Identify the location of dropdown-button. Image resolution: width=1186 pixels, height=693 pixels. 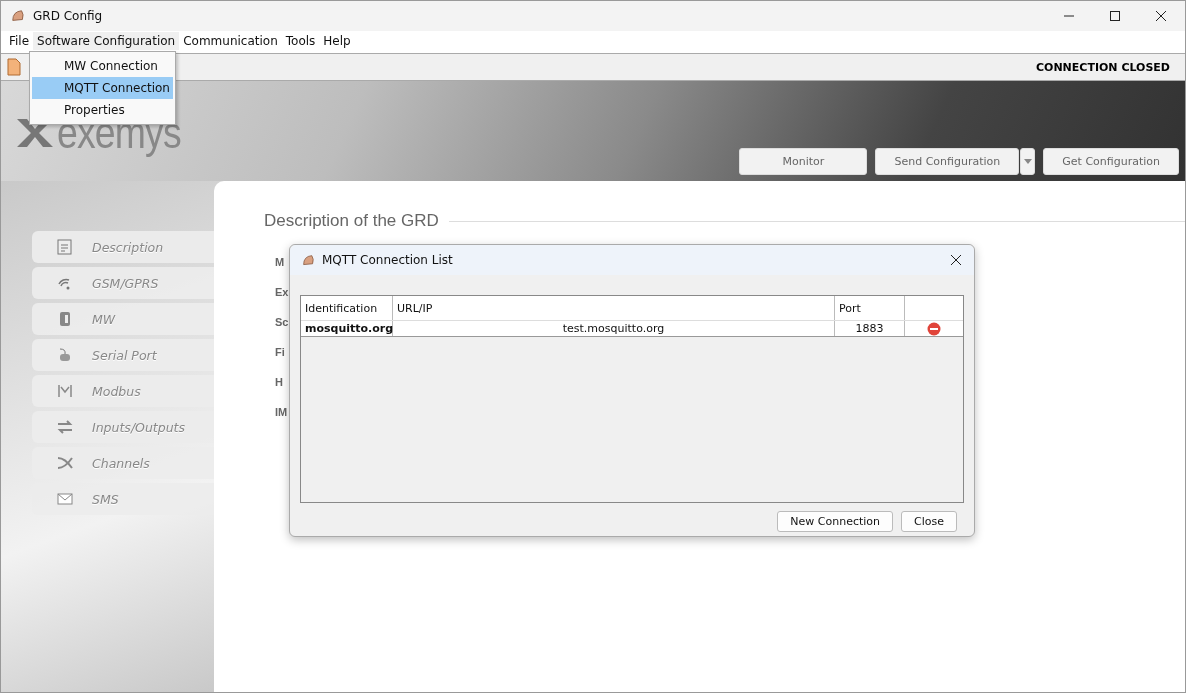
(1028, 161).